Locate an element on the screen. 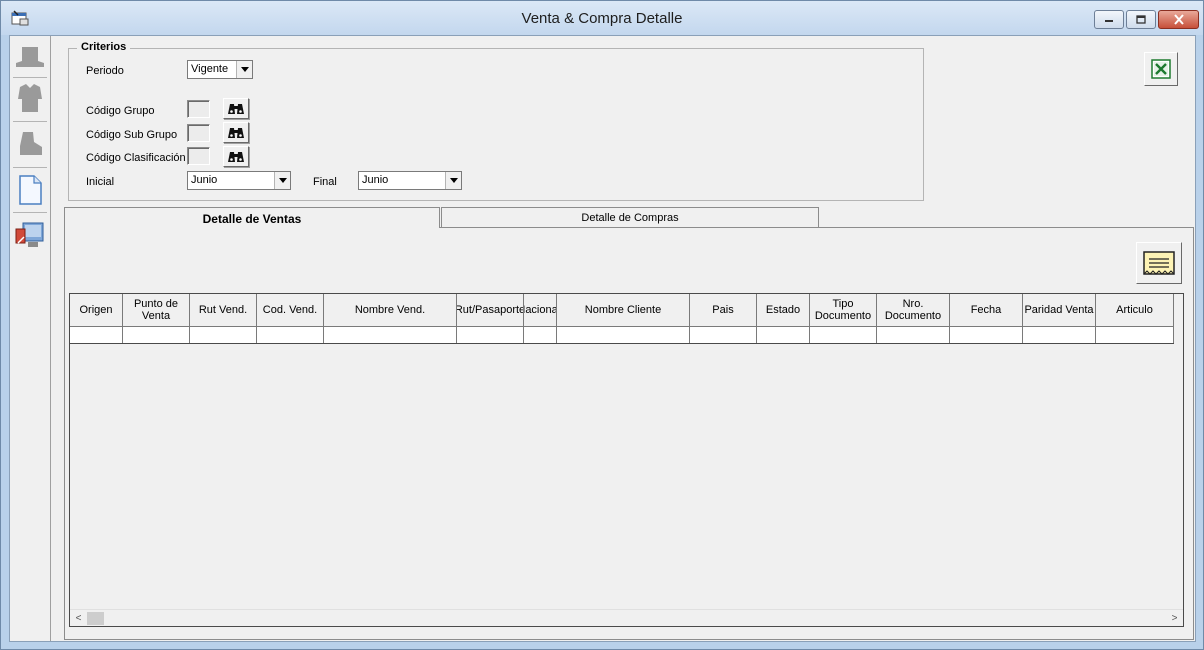 This screenshot has height=650, width=1204. column-header: Tipo Documento is located at coordinates (843, 310).